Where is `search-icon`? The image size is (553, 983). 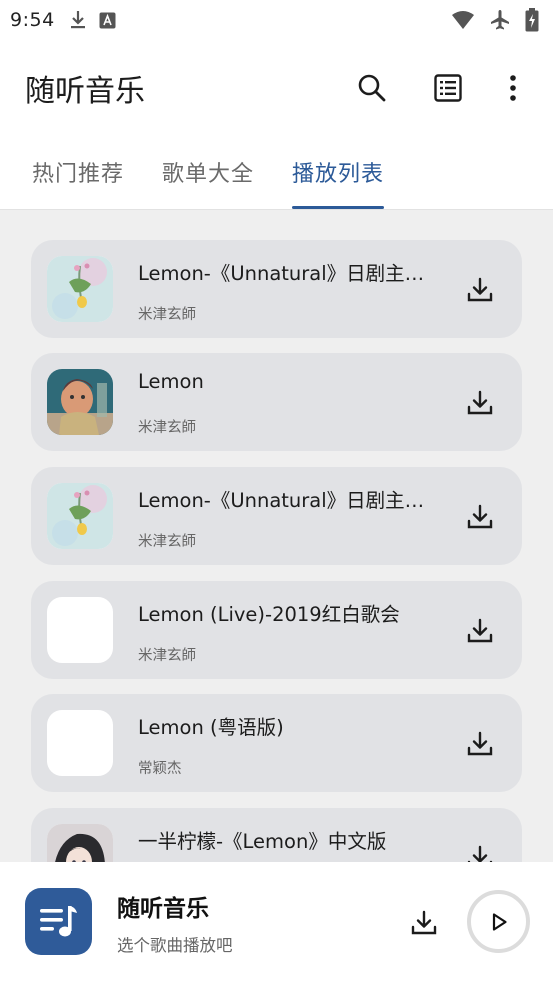
search-icon is located at coordinates (372, 87).